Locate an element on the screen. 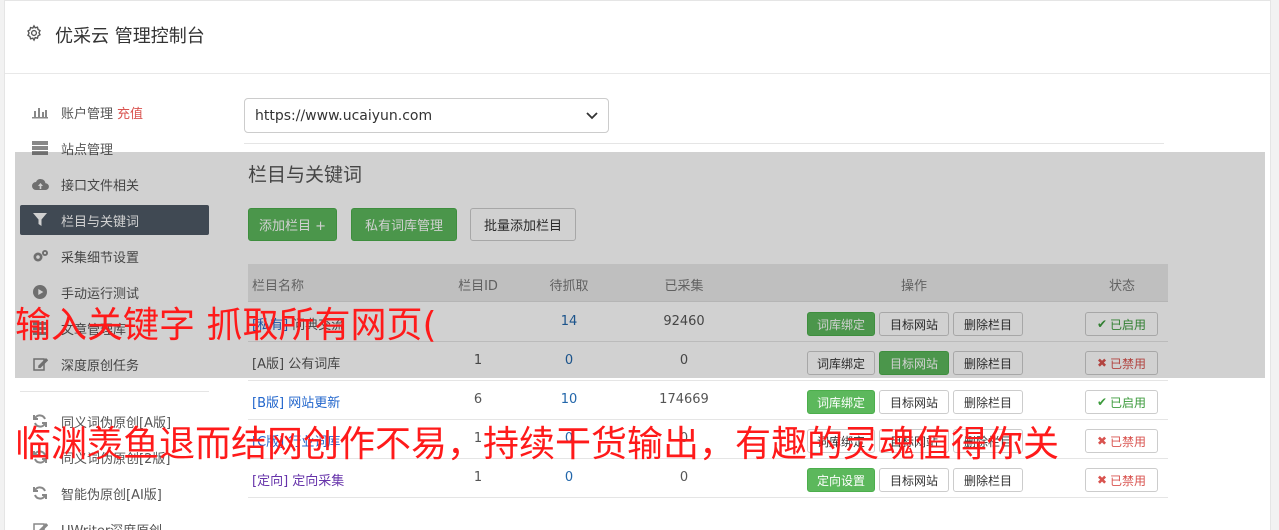  row-title: 网站更新 is located at coordinates (314, 403).